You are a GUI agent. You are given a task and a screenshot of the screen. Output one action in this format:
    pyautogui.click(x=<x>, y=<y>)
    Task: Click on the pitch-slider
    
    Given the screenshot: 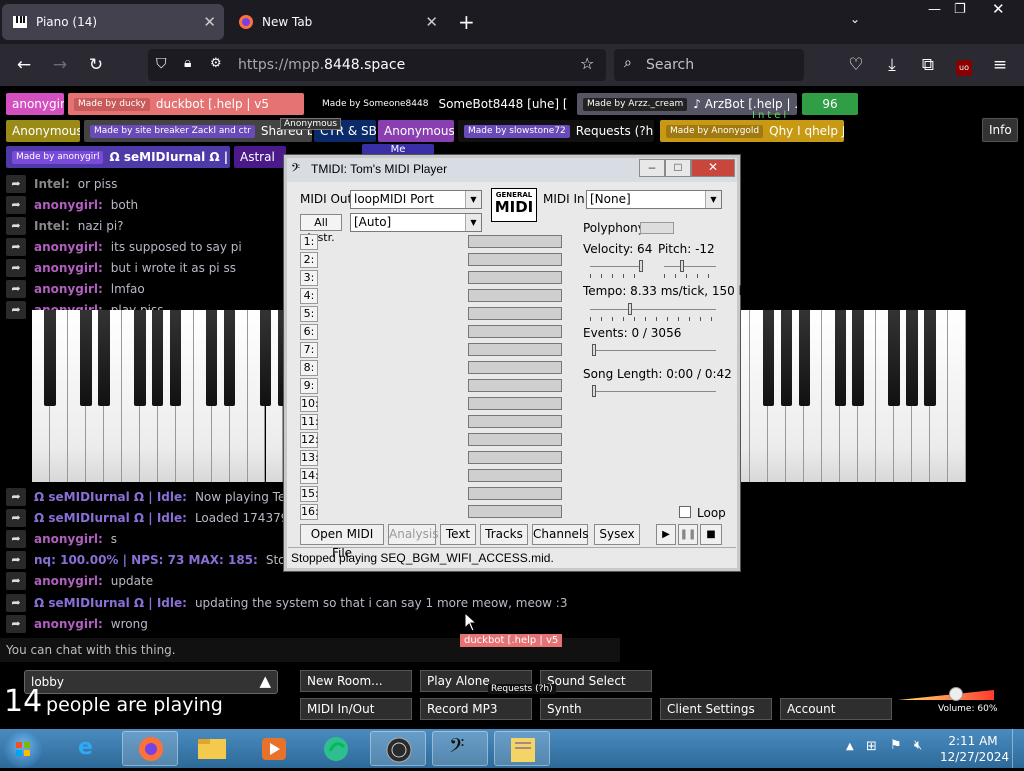 What is the action you would take?
    pyautogui.click(x=690, y=266)
    